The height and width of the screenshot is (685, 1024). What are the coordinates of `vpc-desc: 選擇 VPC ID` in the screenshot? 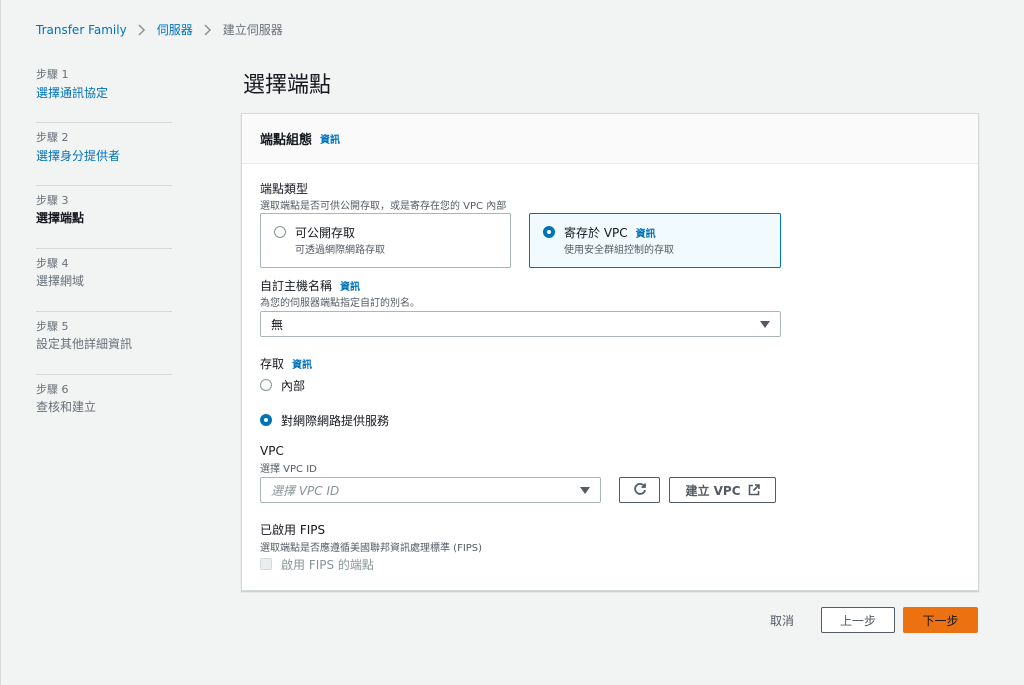 It's located at (288, 469).